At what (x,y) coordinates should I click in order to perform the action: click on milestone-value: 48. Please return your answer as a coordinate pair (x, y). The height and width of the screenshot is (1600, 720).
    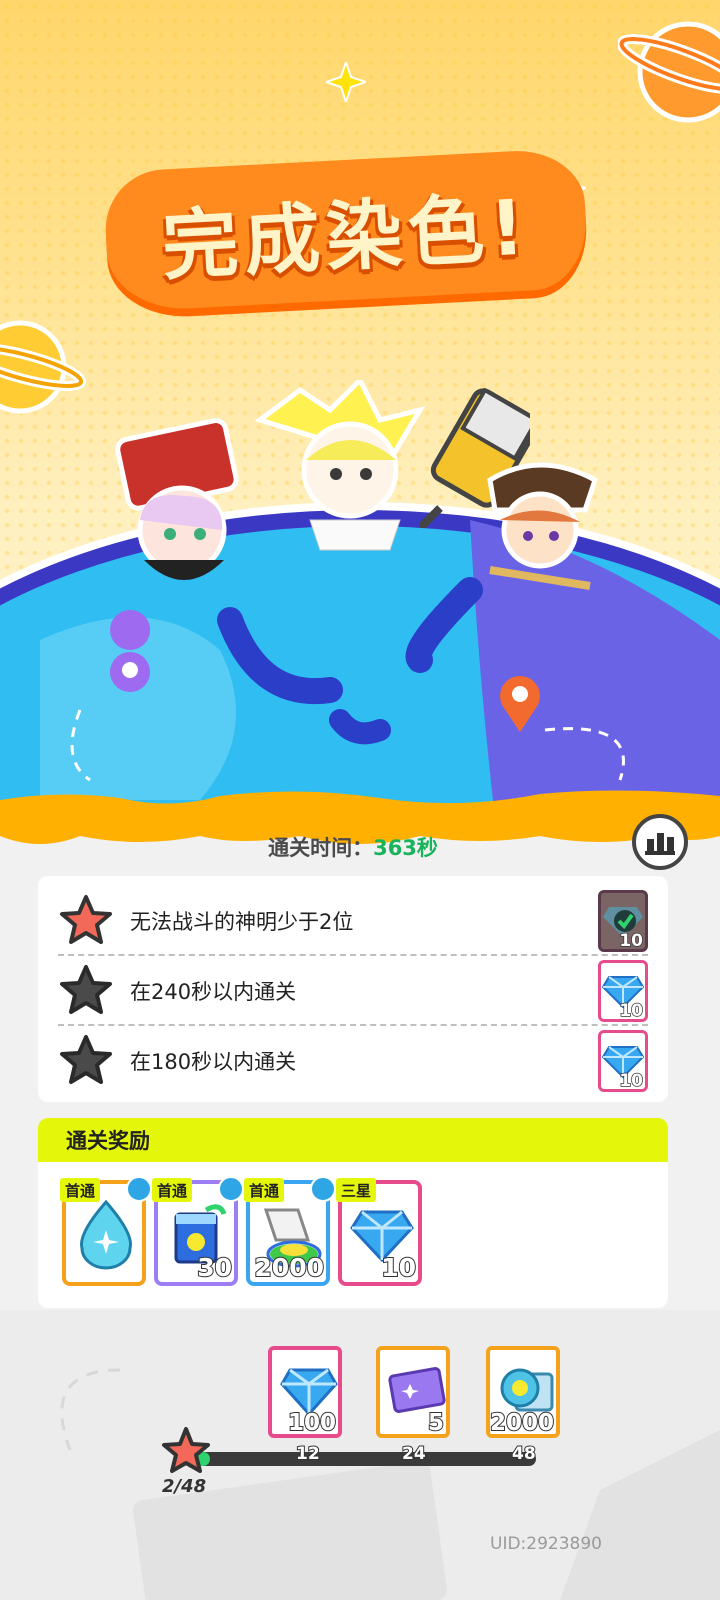
    Looking at the image, I should click on (524, 1454).